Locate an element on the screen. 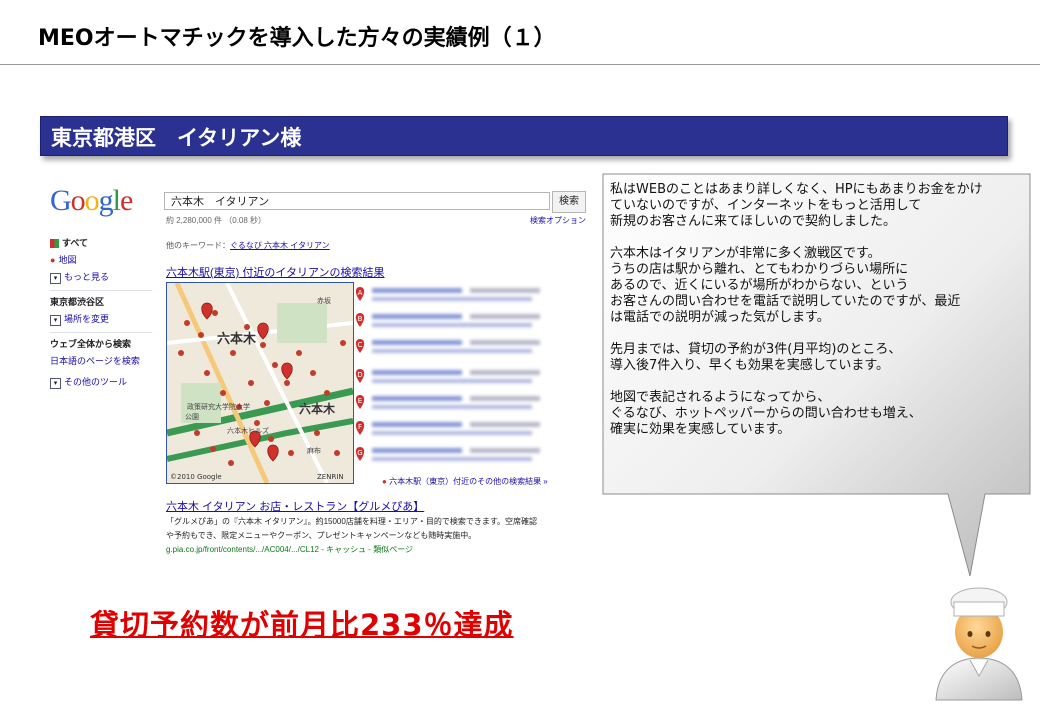 This screenshot has height=720, width=1040. search-input: 六本木 イタリアン is located at coordinates (357, 201).